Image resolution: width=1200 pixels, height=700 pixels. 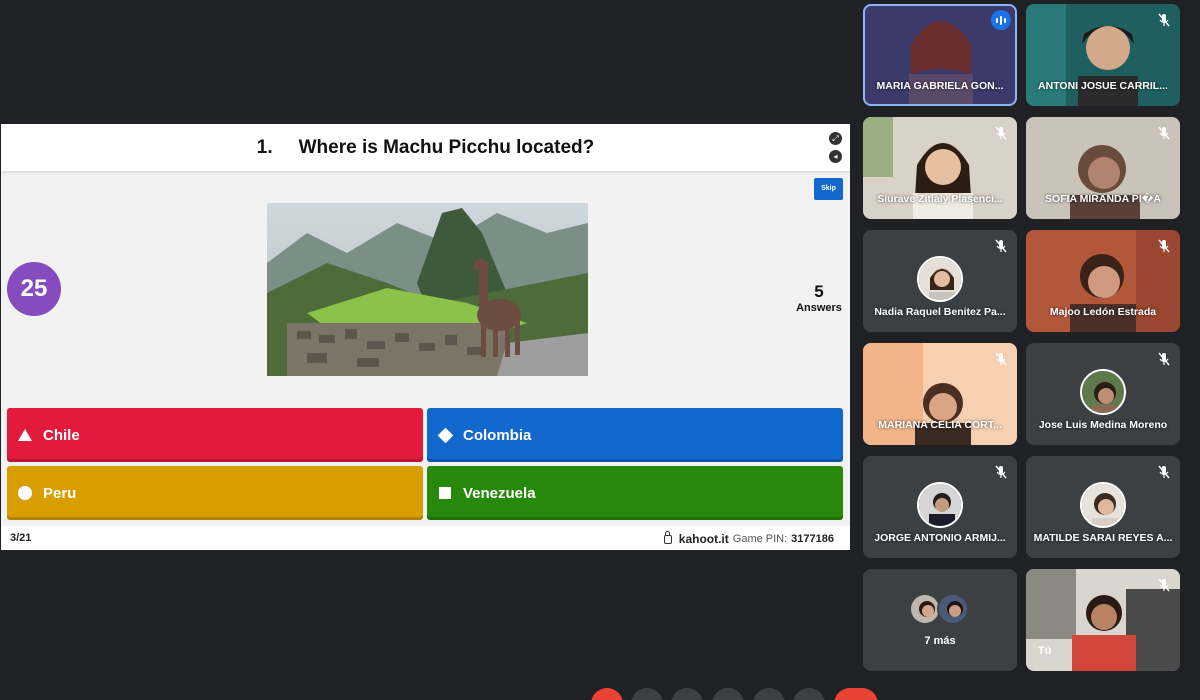 What do you see at coordinates (445, 493) in the screenshot?
I see `square-icon` at bounding box center [445, 493].